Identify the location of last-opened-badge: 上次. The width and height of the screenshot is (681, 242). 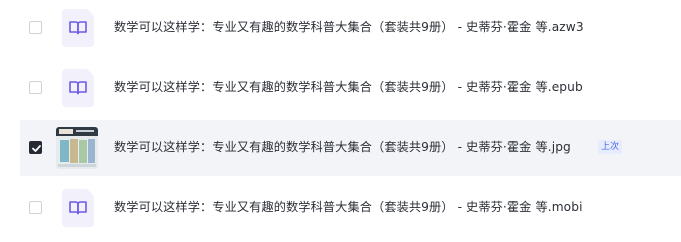
(610, 147).